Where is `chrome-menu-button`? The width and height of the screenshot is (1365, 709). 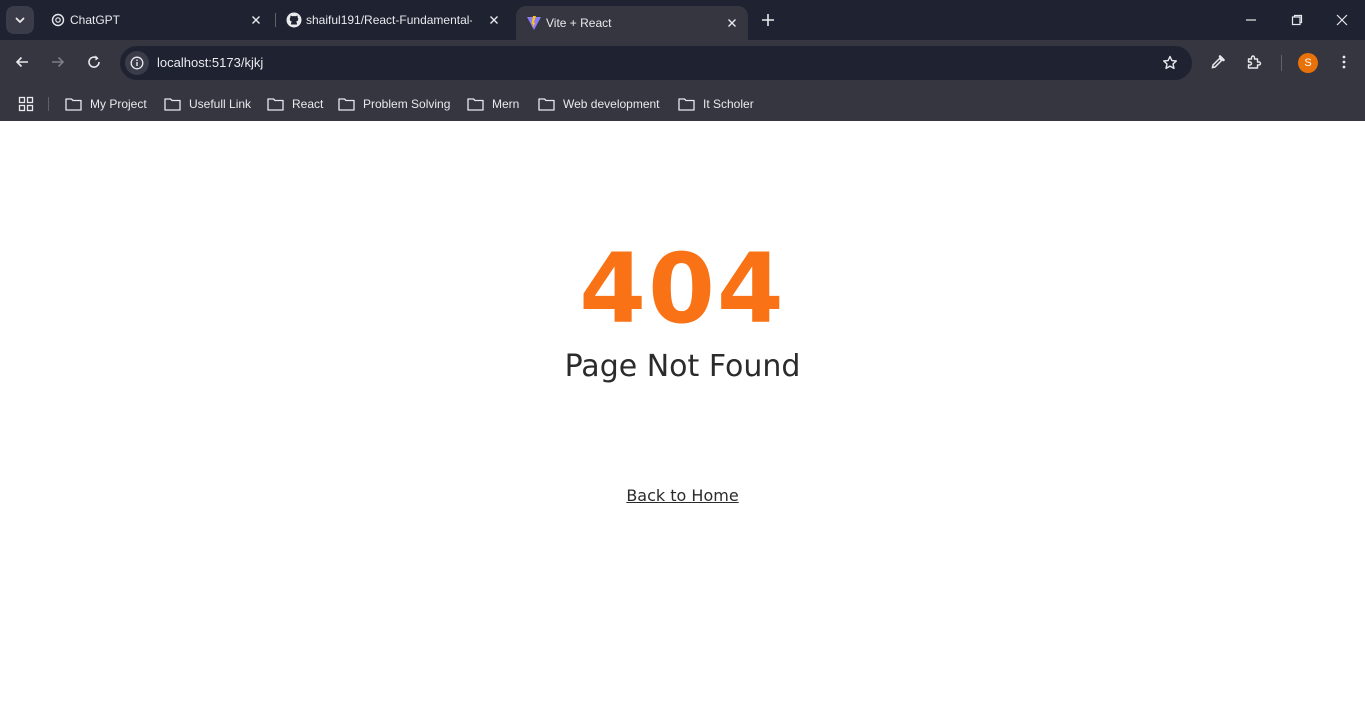
chrome-menu-button is located at coordinates (1344, 62).